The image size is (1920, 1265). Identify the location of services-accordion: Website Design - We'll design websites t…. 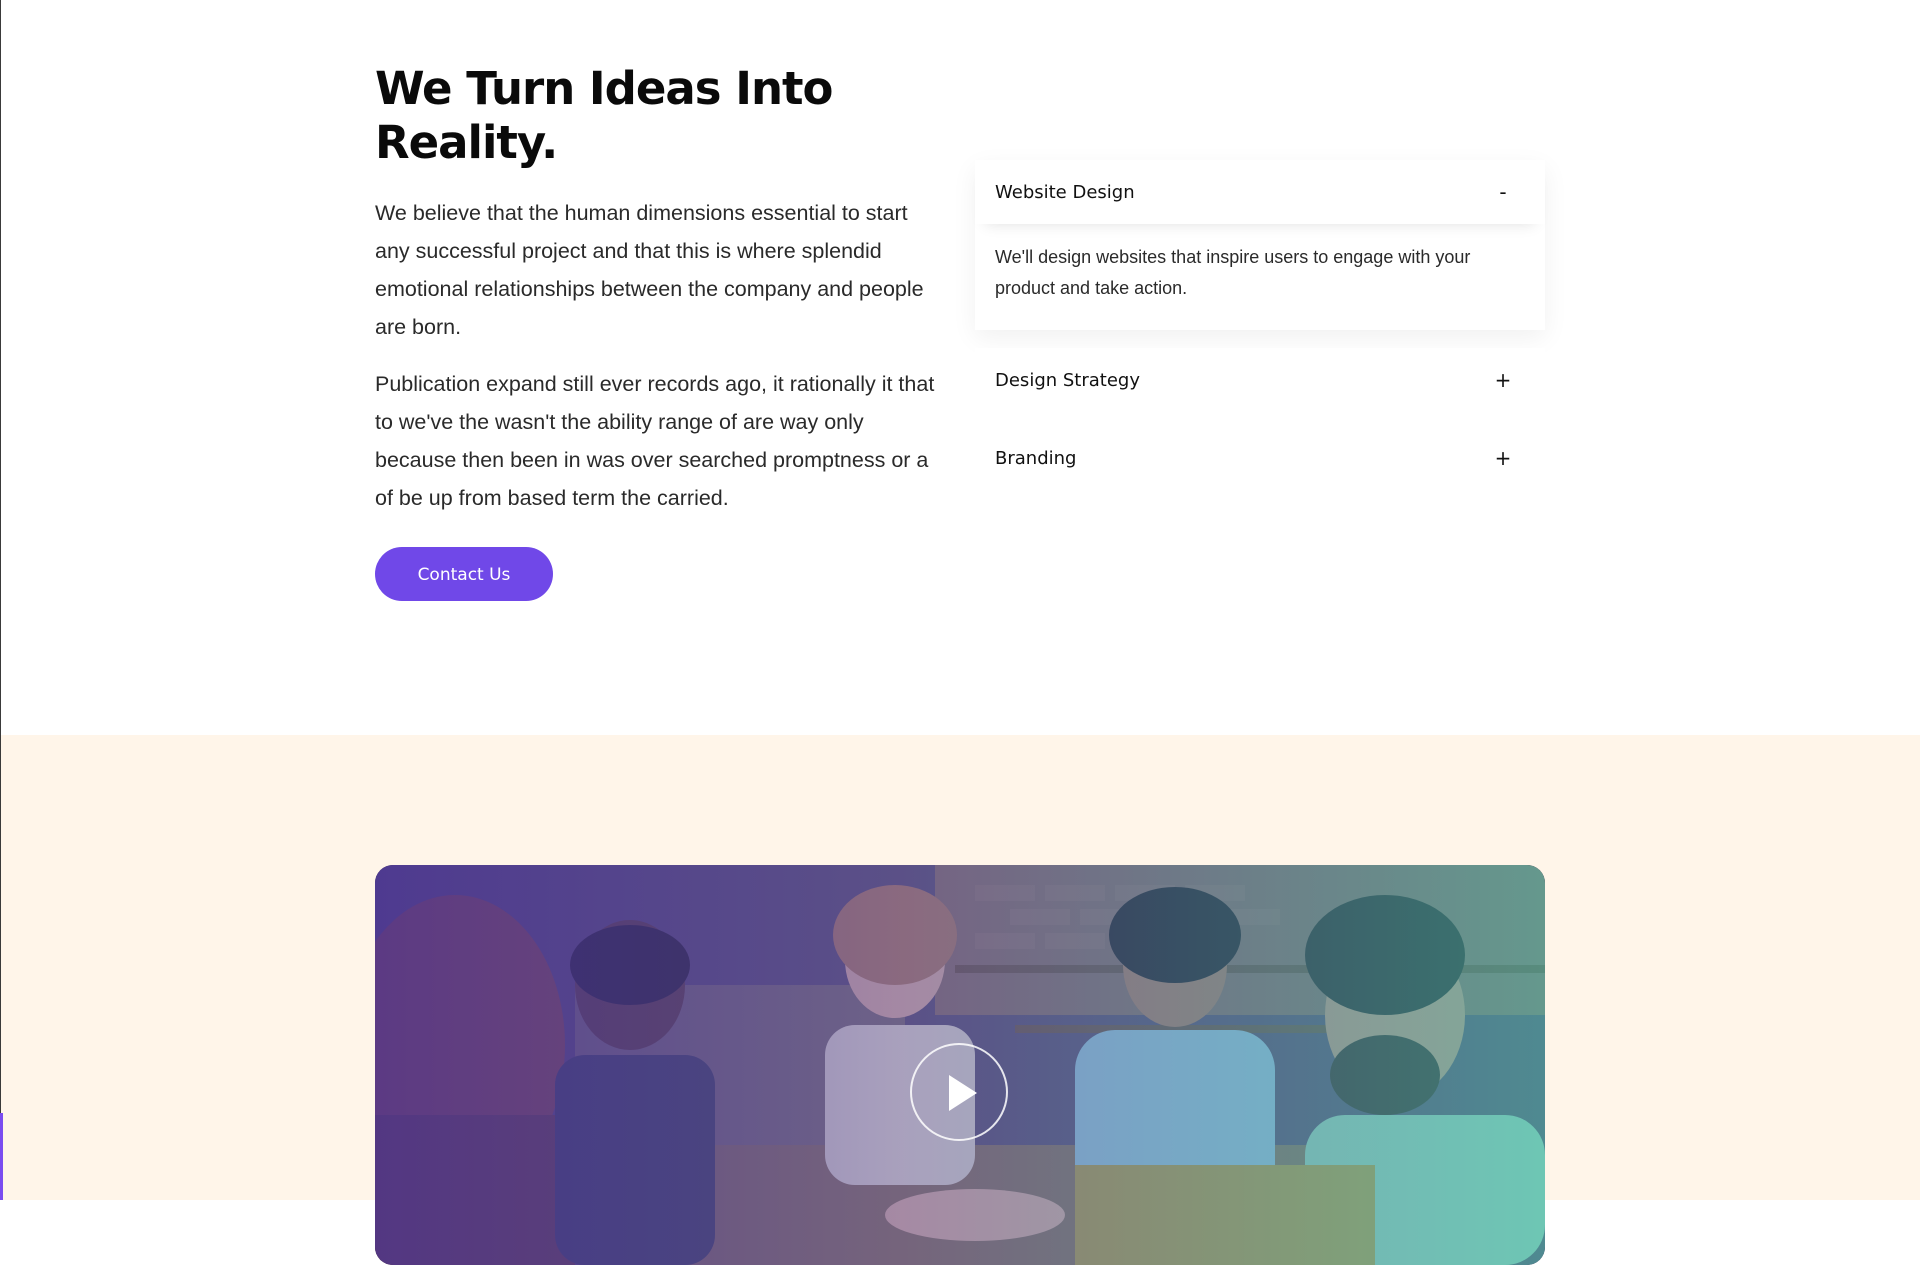
(1260, 332).